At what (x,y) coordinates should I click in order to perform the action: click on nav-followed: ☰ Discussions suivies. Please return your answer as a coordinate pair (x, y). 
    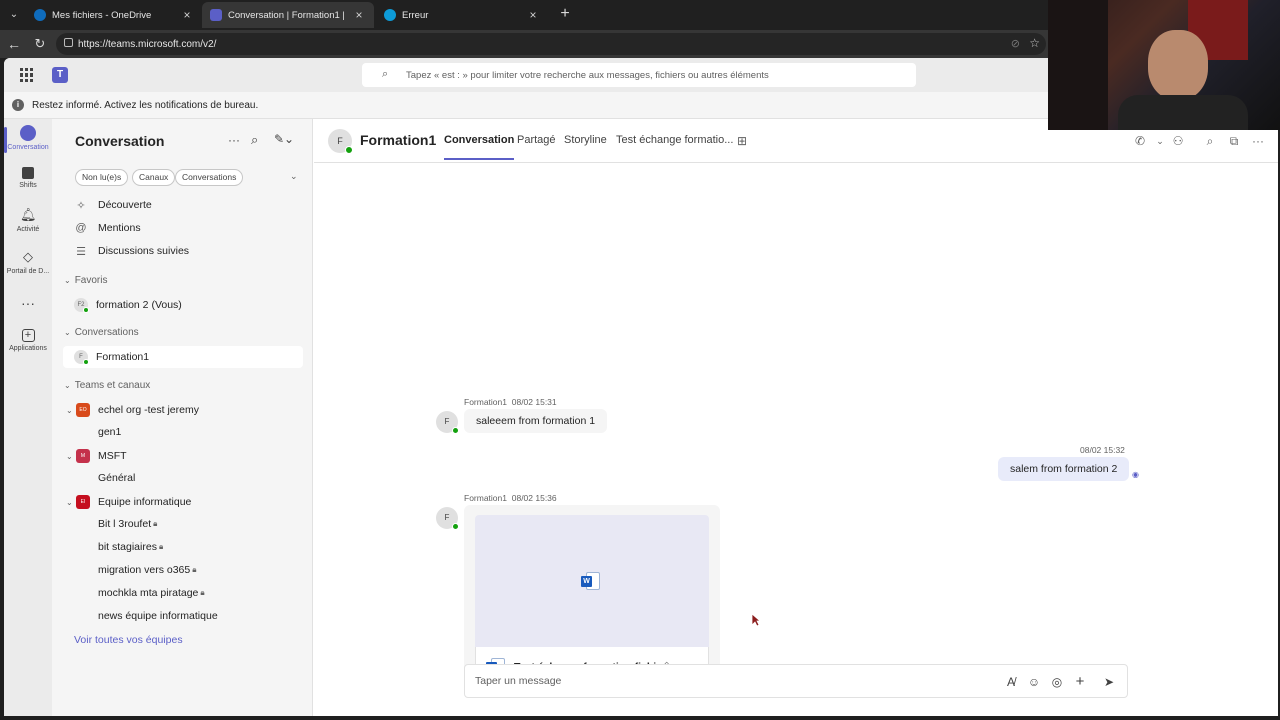
    Looking at the image, I should click on (131, 251).